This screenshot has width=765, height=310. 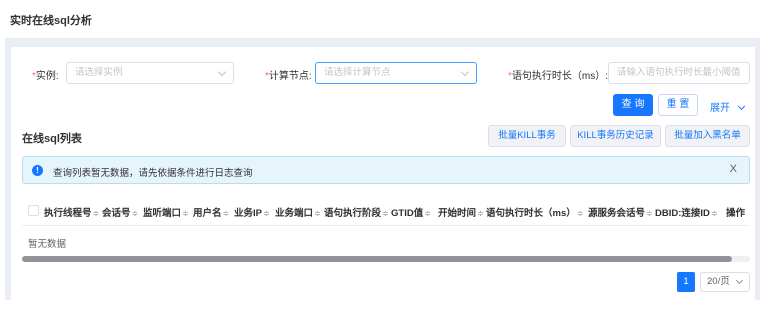 What do you see at coordinates (47, 244) in the screenshot?
I see `empty-text: 暂无数据` at bounding box center [47, 244].